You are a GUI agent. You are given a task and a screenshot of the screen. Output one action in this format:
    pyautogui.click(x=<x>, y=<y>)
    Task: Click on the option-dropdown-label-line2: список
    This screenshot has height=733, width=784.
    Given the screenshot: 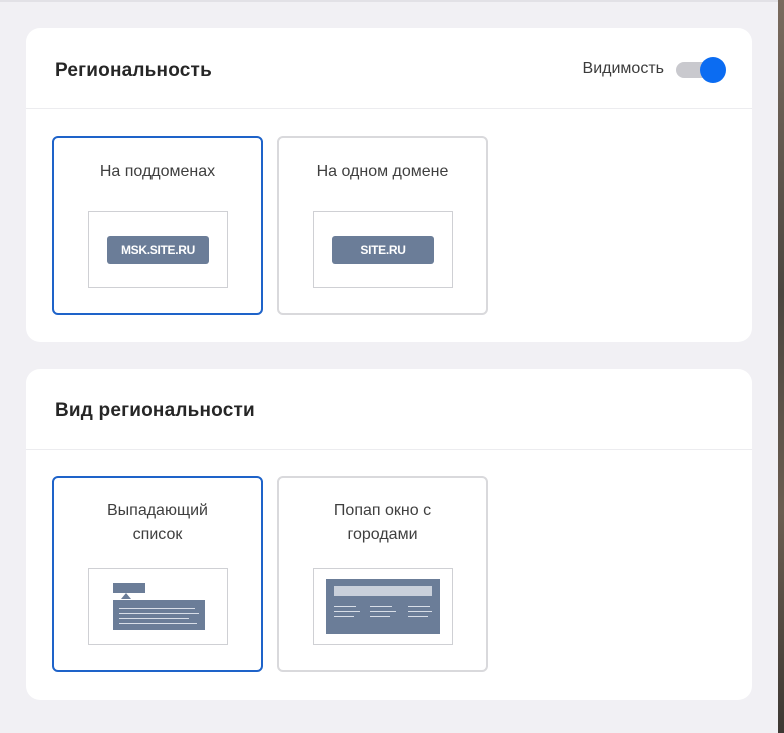 What is the action you would take?
    pyautogui.click(x=157, y=534)
    